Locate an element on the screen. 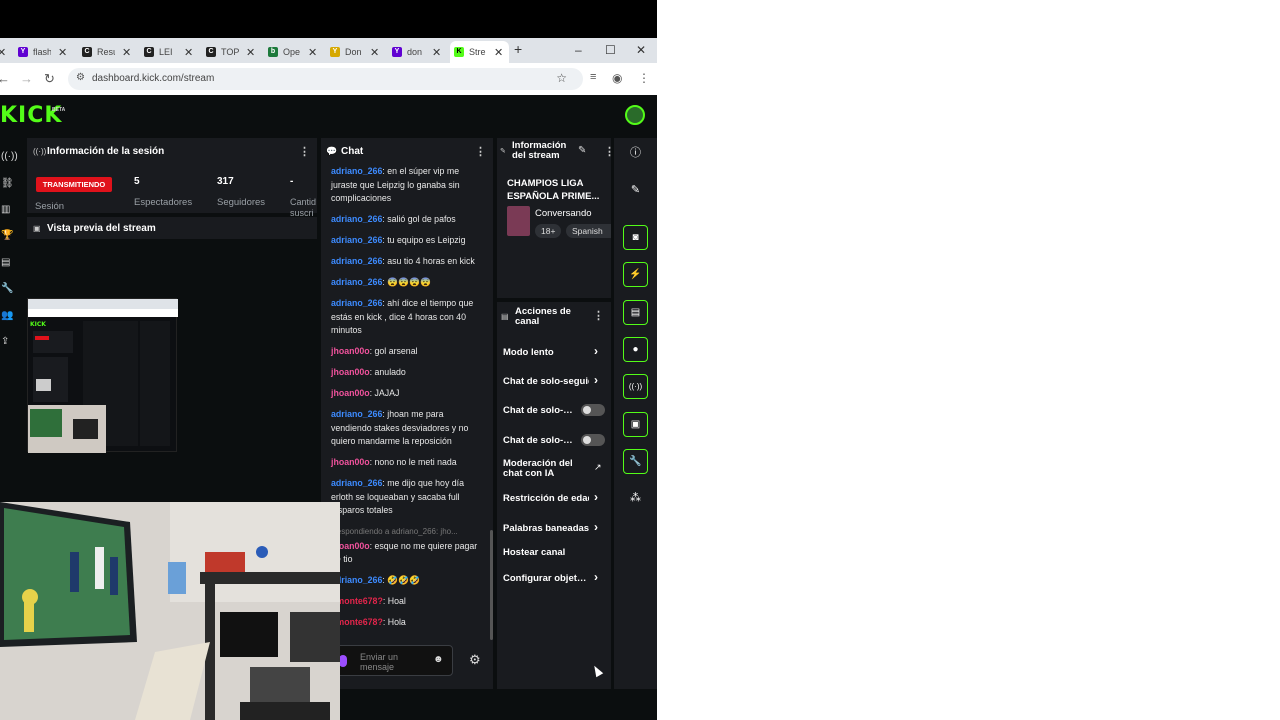  action-subscribers-only: Chat de solo-suscriptores is located at coordinates (538, 410).